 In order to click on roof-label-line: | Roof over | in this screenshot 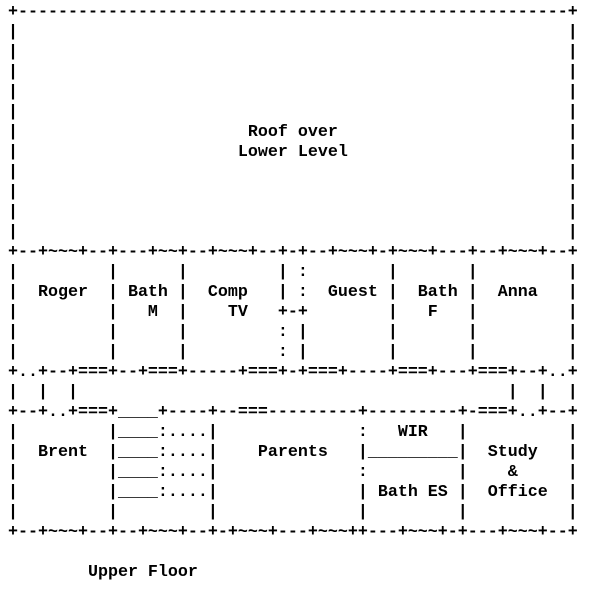, I will do `click(293, 132)`.